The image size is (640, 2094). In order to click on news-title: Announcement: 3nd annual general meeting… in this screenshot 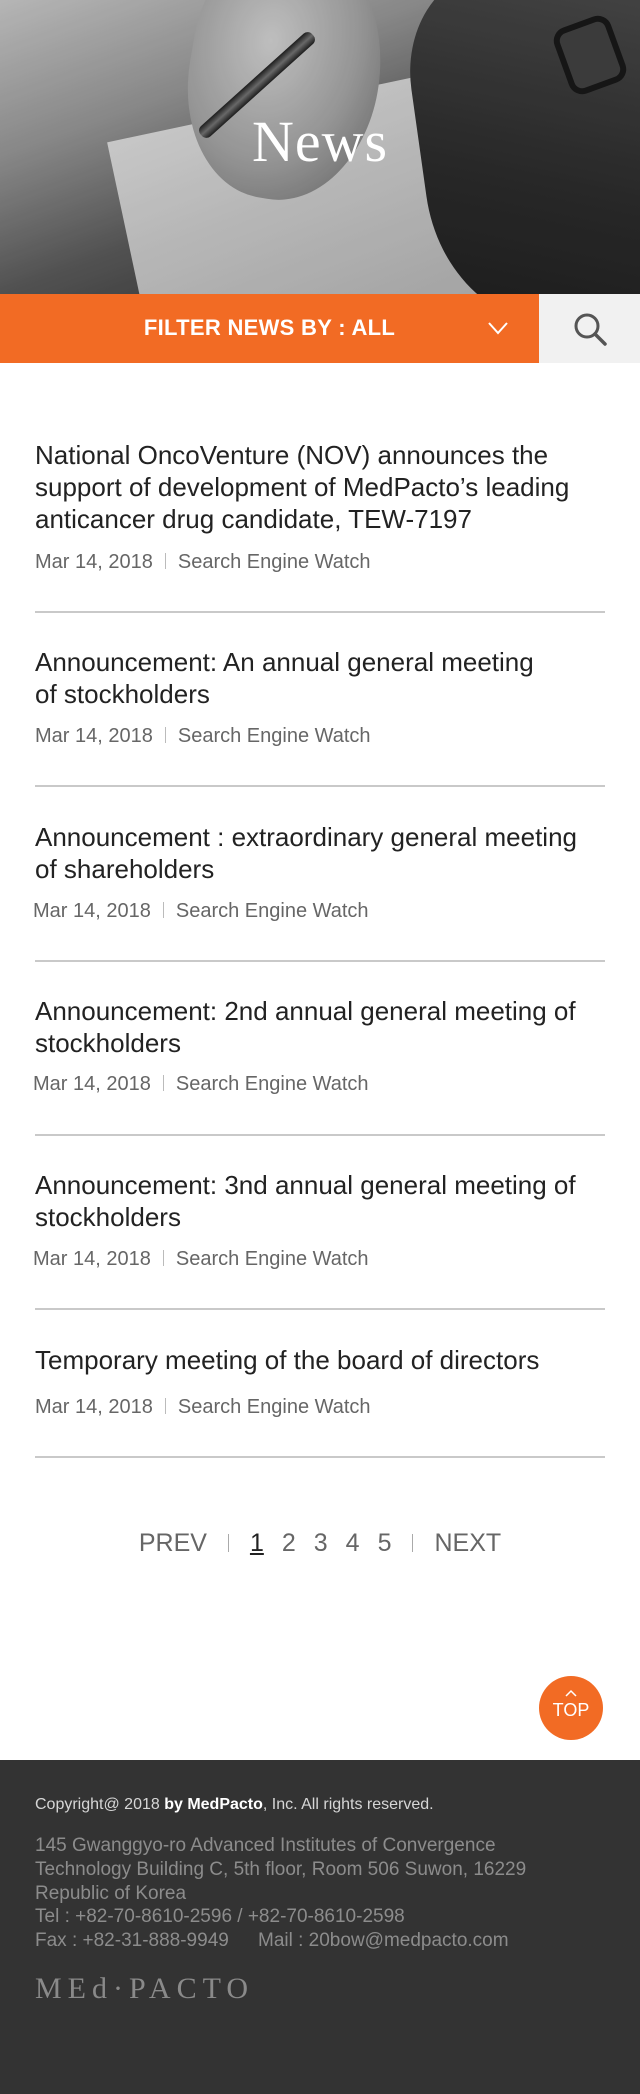, I will do `click(320, 1201)`.